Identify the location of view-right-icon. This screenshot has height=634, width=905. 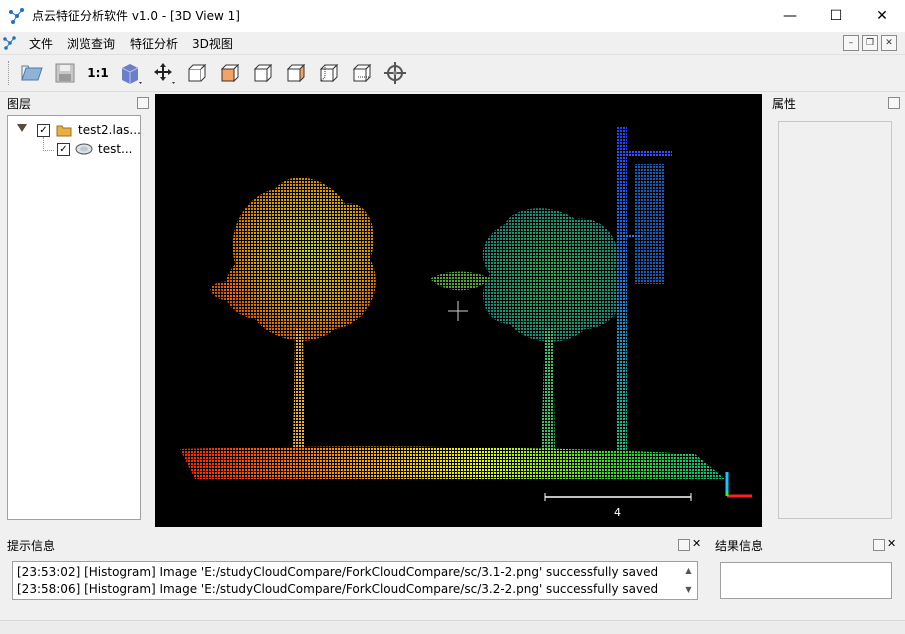
(296, 73).